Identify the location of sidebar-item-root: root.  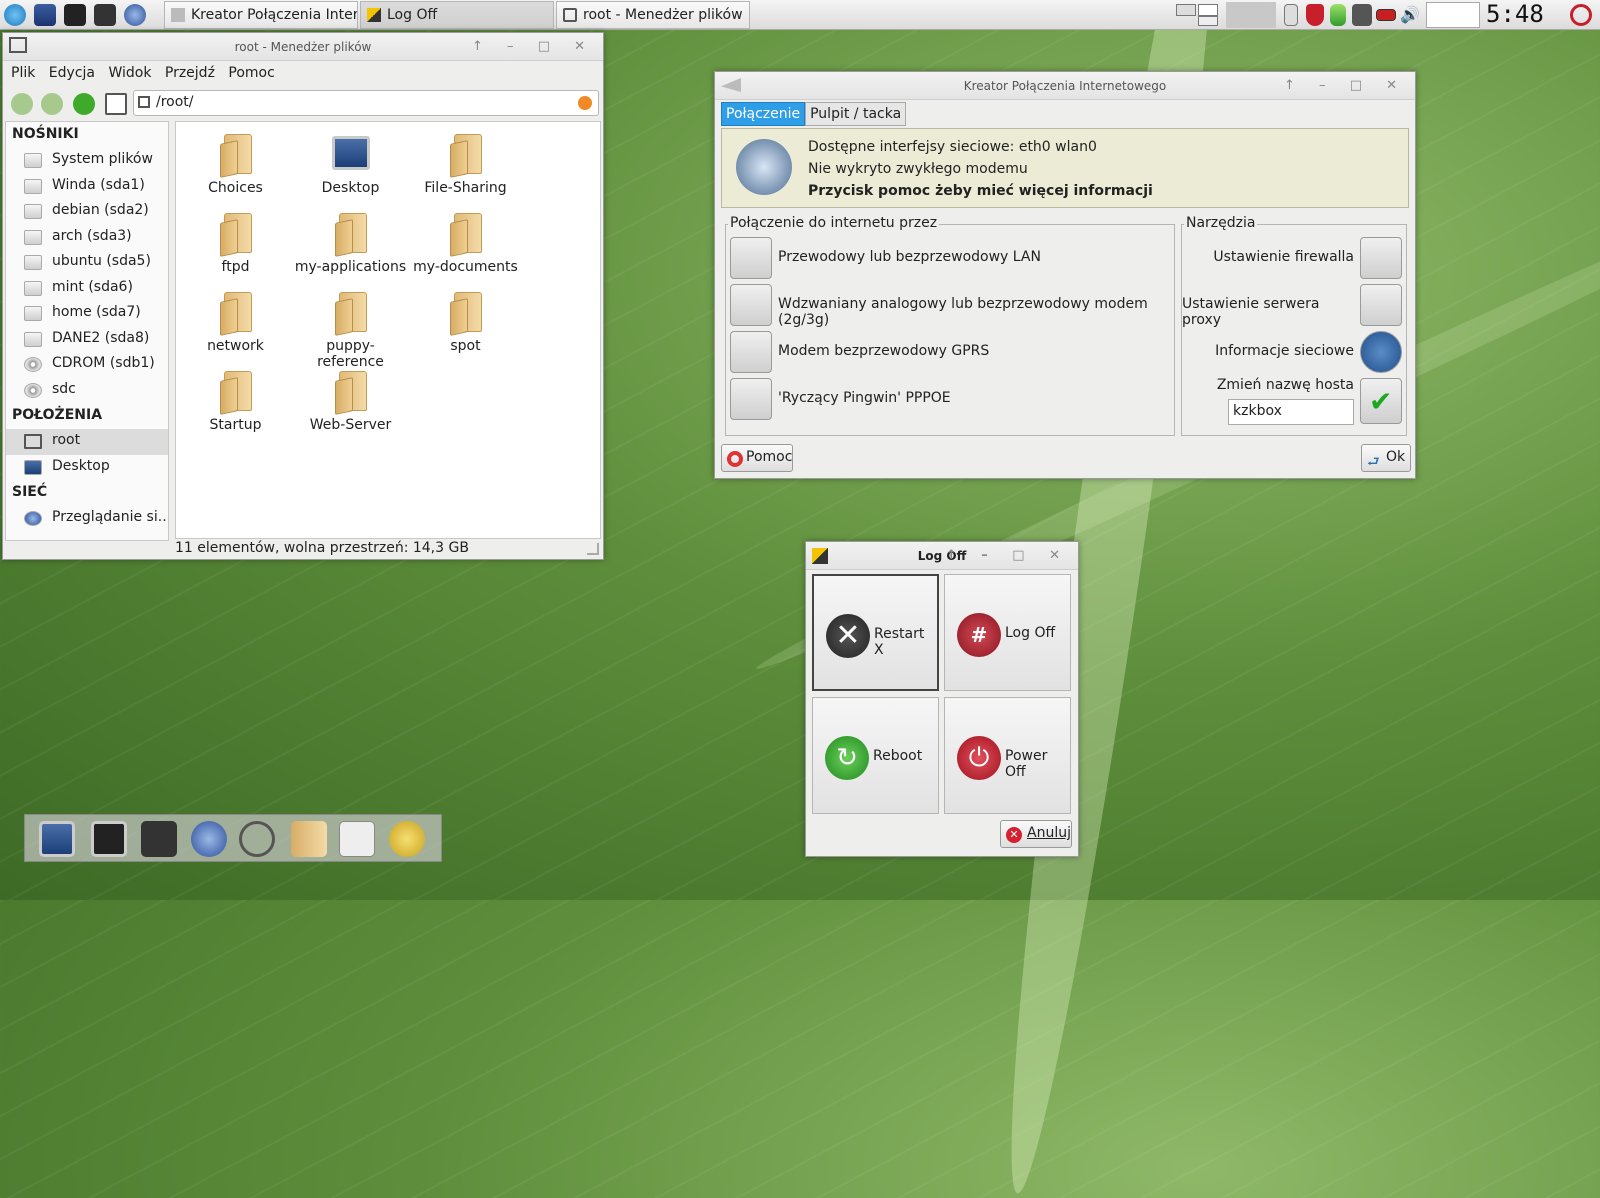
(87, 442).